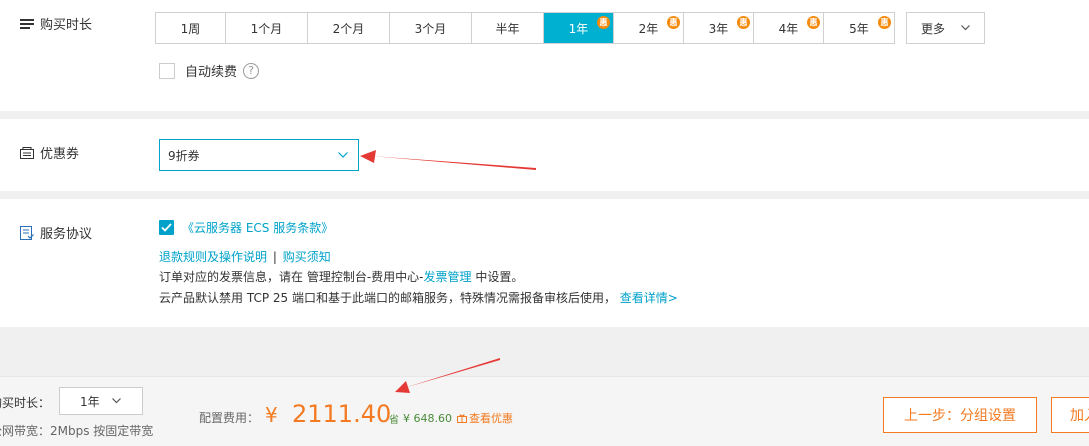 The height and width of the screenshot is (446, 1089). I want to click on policy-links-row: 退款规则及操作说明 | 购买须知, so click(245, 256).